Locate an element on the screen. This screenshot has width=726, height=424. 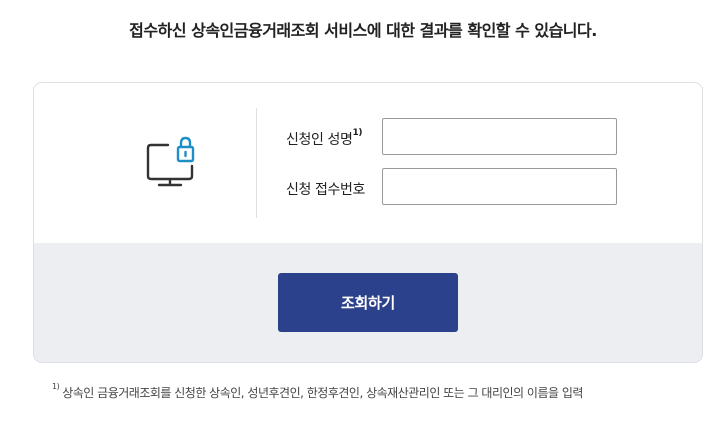
receipt-number-label: 신청 접수번호 is located at coordinates (325, 190).